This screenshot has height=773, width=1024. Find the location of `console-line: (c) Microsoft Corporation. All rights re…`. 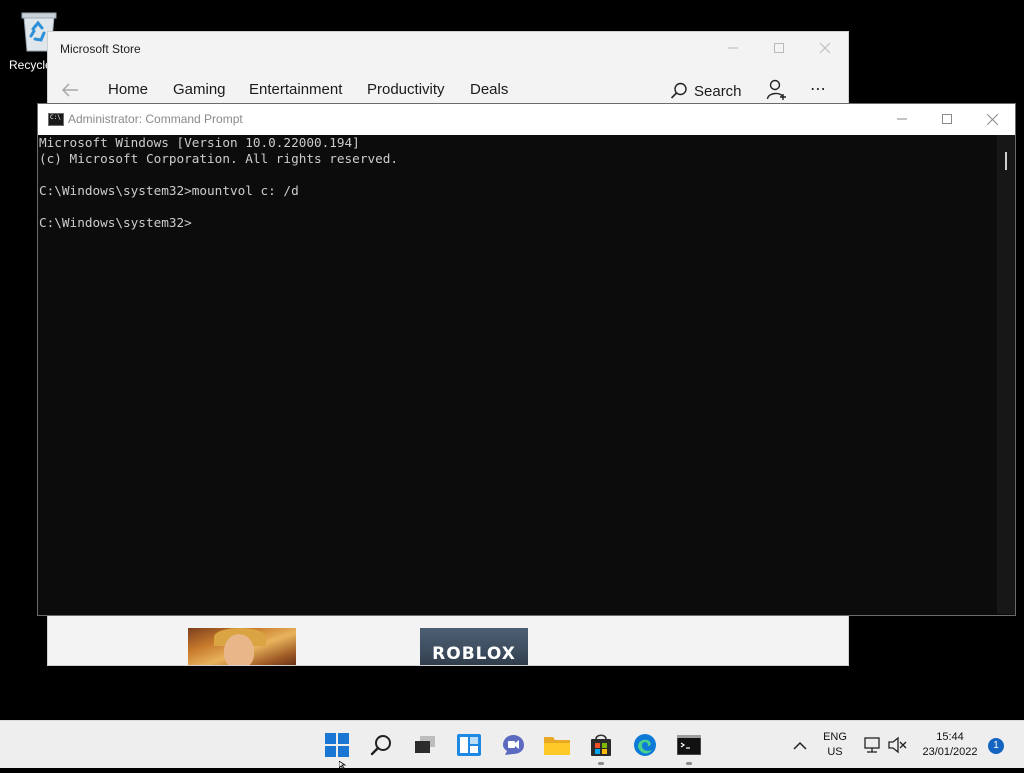

console-line: (c) Microsoft Corporation. All rights re… is located at coordinates (219, 158).